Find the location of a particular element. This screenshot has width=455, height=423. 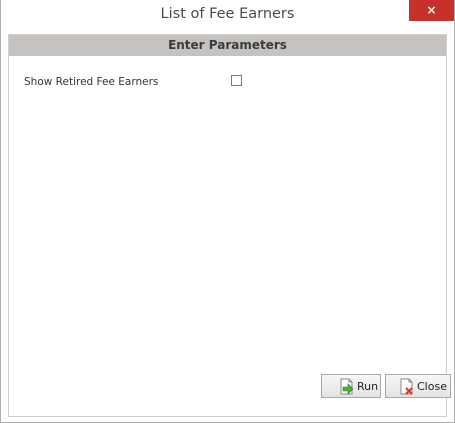

window-title: List of Fee Earners is located at coordinates (227, 14).